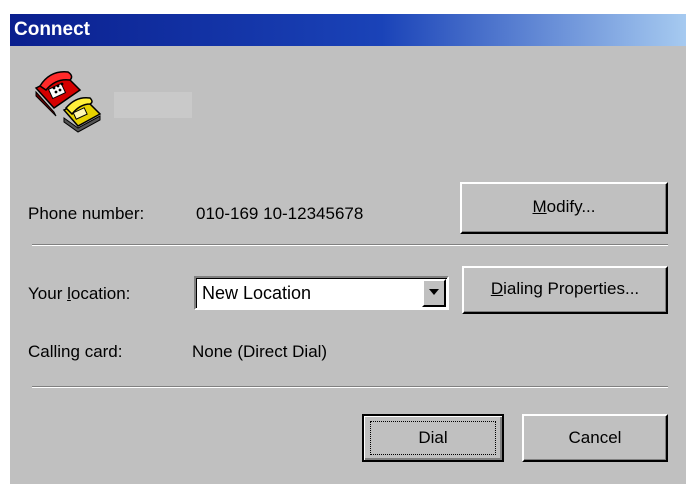 Image resolution: width=686 pixels, height=484 pixels. Describe the element at coordinates (153, 105) in the screenshot. I see `connection-name-field` at that location.